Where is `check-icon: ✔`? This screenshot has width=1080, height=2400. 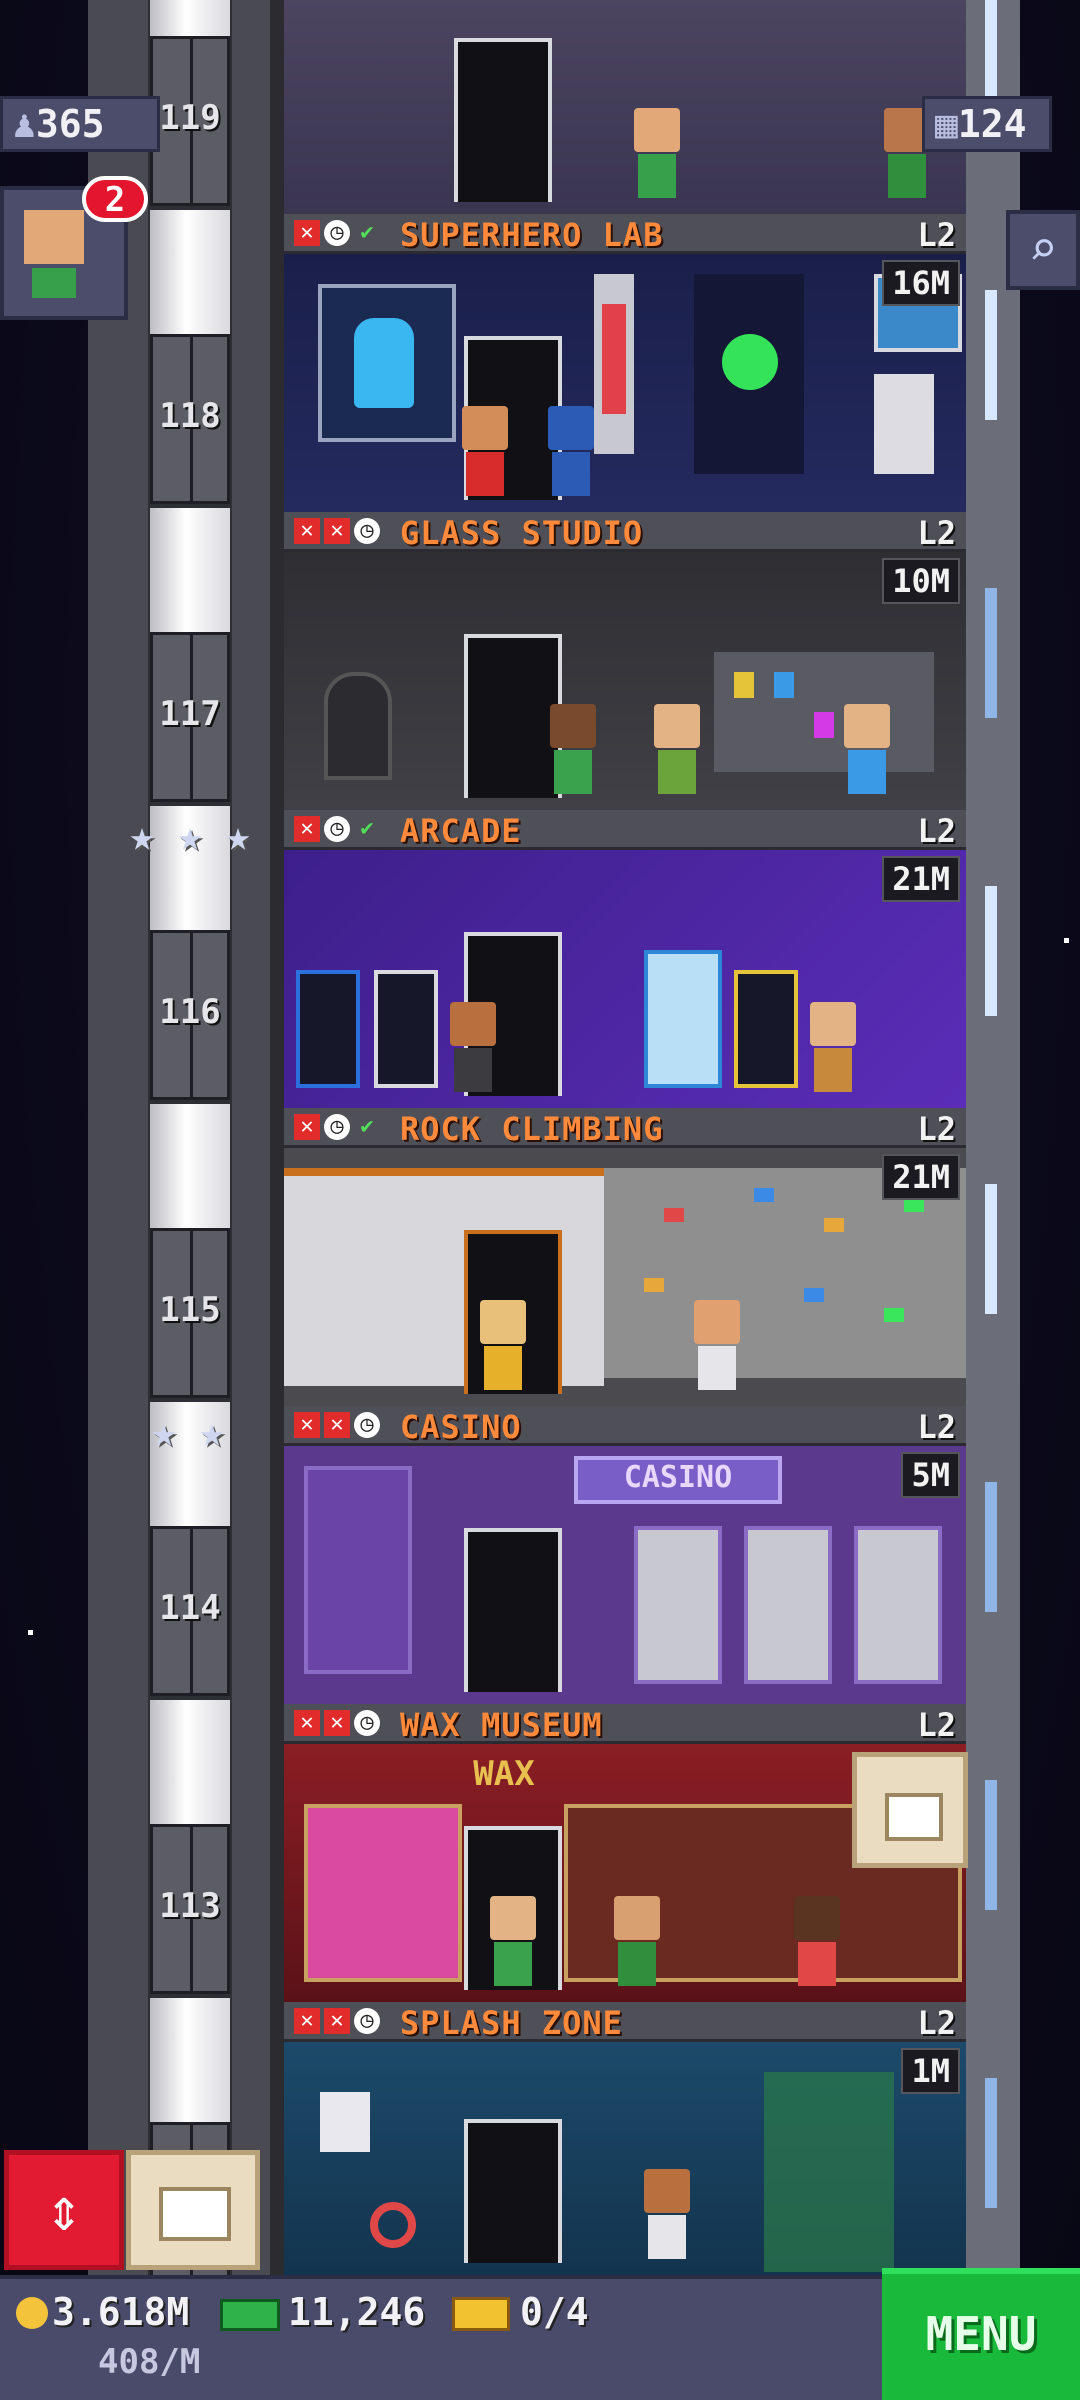
check-icon: ✔ is located at coordinates (367, 828).